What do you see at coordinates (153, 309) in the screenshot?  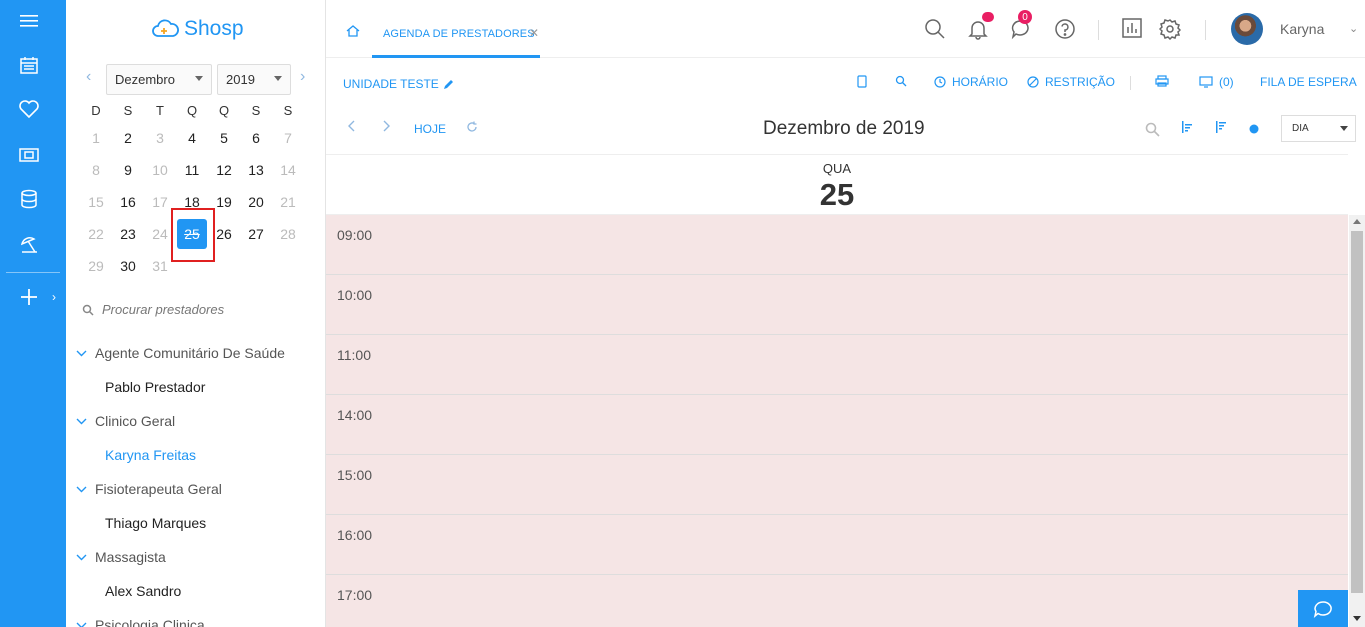 I see `provider-search: Procurar prestadores` at bounding box center [153, 309].